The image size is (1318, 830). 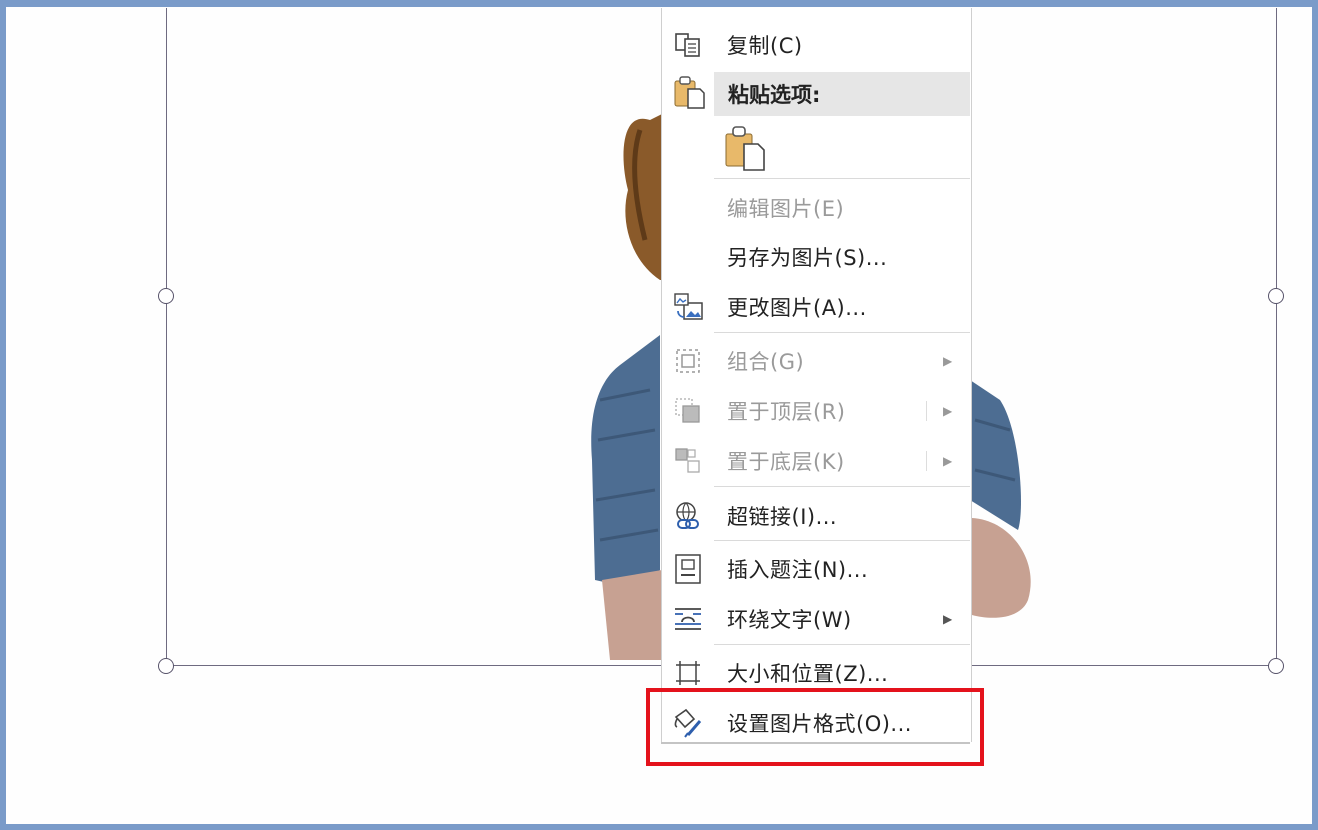 What do you see at coordinates (816, 45) in the screenshot?
I see `menu-item-copy: 复制(C)` at bounding box center [816, 45].